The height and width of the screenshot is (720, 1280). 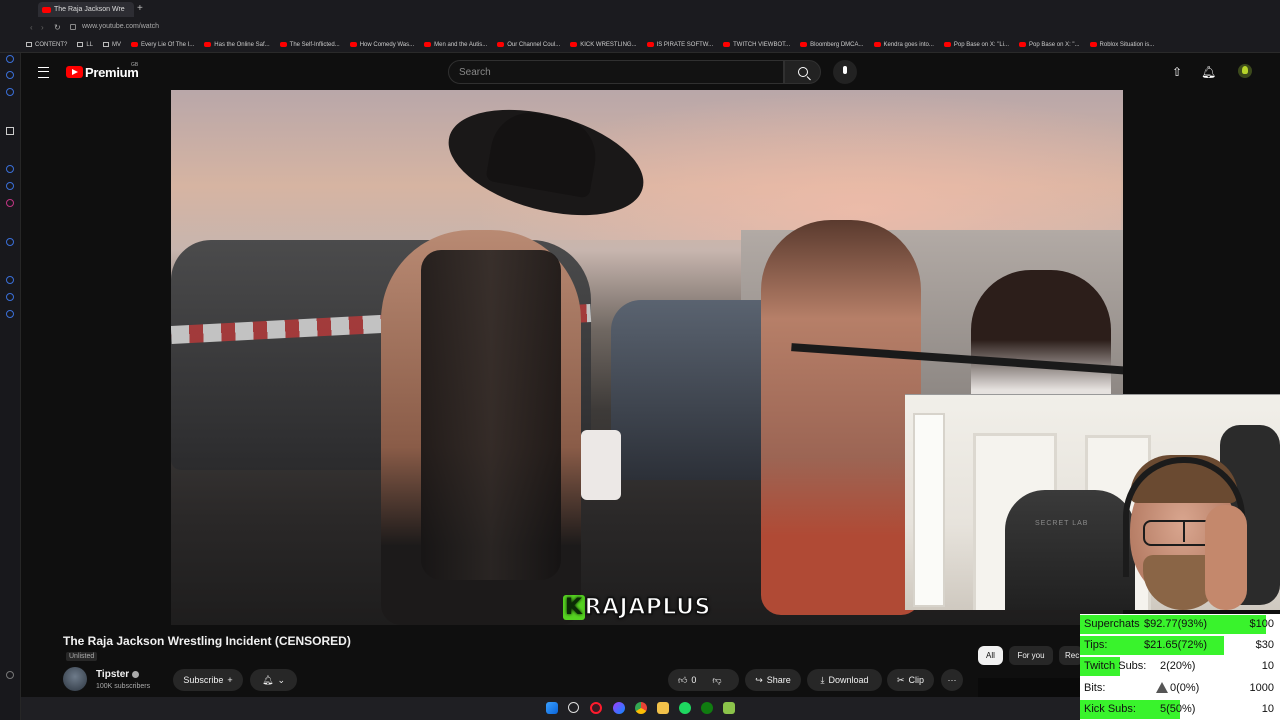 What do you see at coordinates (663, 708) in the screenshot?
I see `file-explorer-icon` at bounding box center [663, 708].